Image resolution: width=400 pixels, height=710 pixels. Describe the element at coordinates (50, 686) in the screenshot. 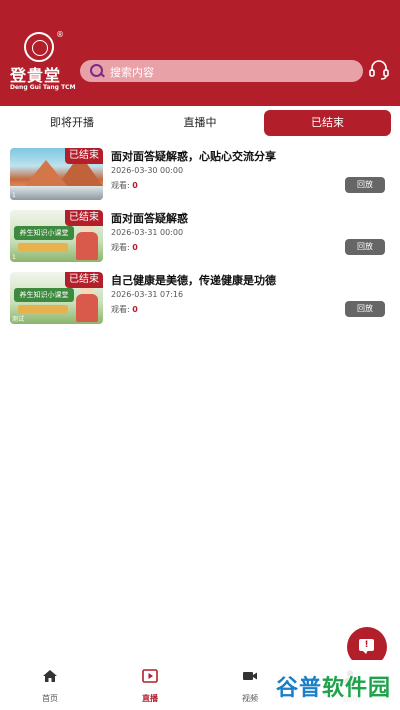

I see `nav-home: 首页` at that location.